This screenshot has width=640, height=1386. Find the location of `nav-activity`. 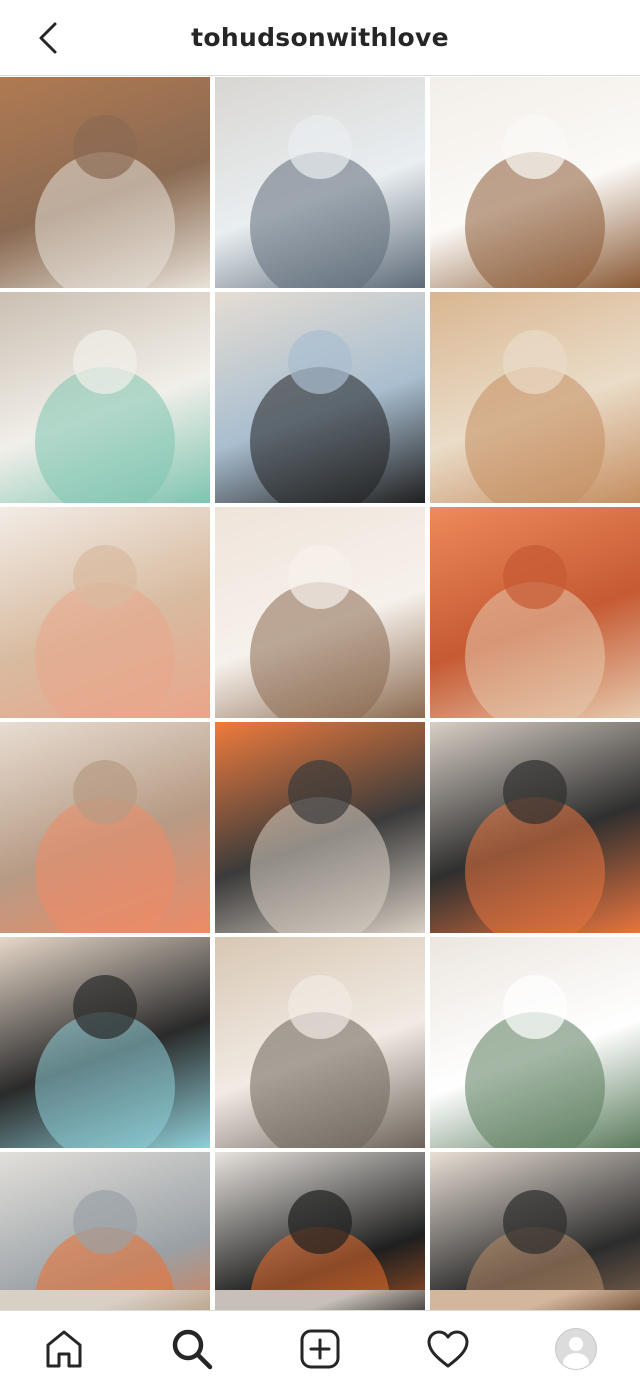

nav-activity is located at coordinates (448, 1349).